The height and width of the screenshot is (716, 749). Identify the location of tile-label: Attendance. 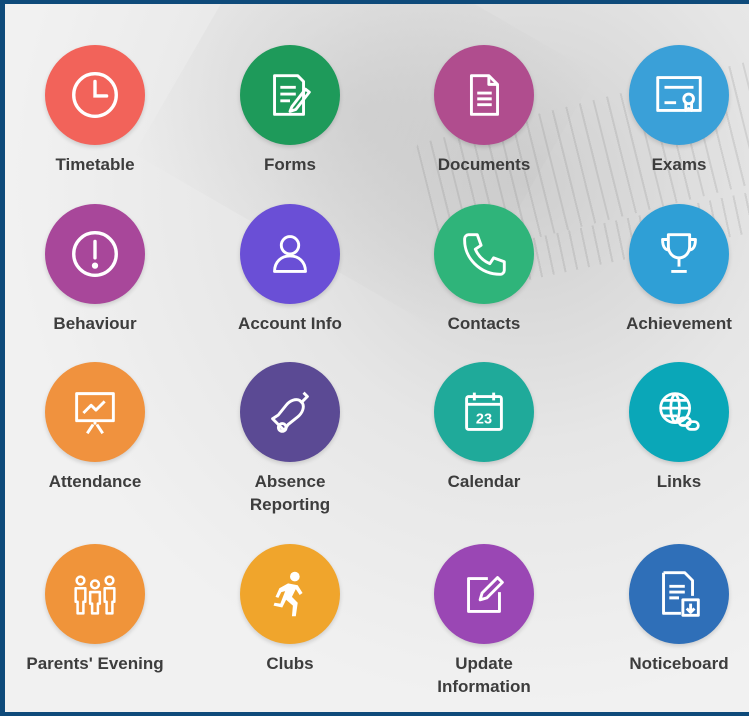
(95, 481).